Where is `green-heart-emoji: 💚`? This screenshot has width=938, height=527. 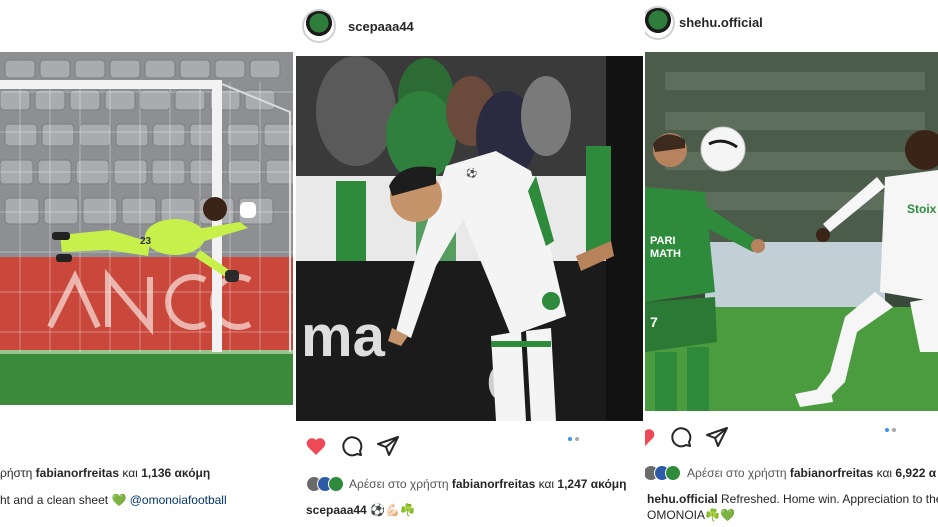 green-heart-emoji: 💚 is located at coordinates (119, 500).